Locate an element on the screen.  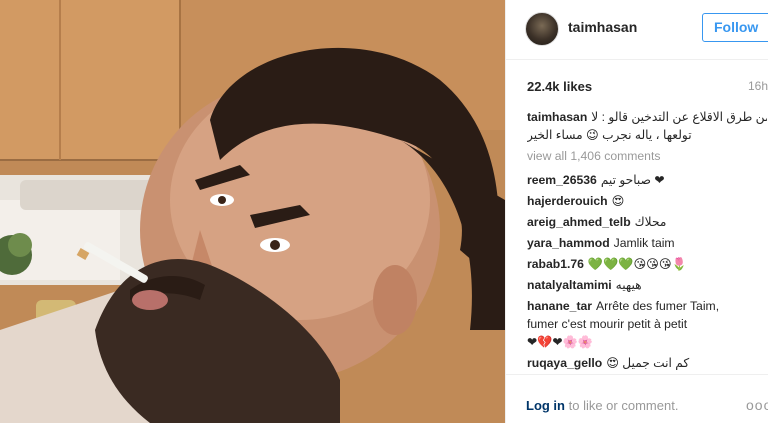
comment-text: Arrête des fumer Taim, is located at coordinates (658, 306).